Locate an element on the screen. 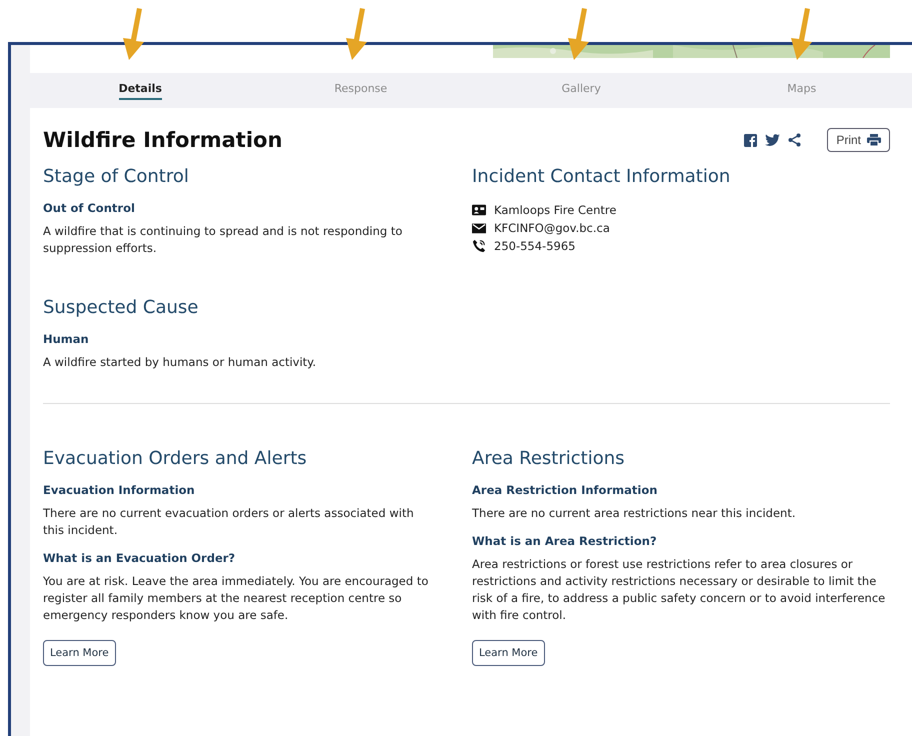 This screenshot has width=912, height=736. section-text: A wildfire started by humans or human activity. is located at coordinates (180, 362).